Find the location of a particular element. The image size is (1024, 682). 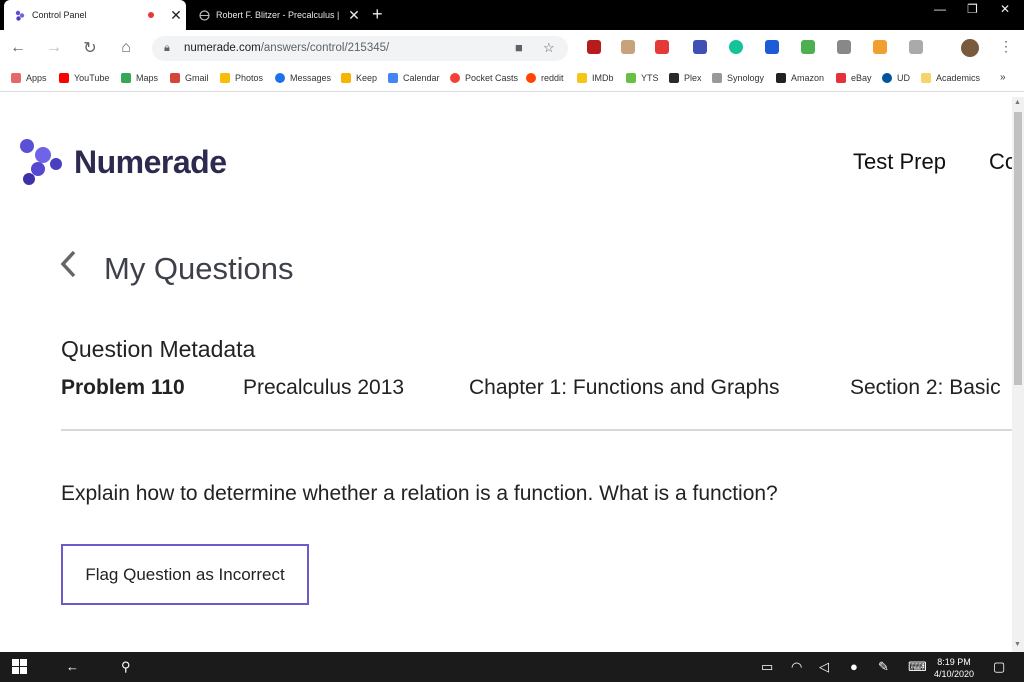

forward-icon: → is located at coordinates (54, 48).